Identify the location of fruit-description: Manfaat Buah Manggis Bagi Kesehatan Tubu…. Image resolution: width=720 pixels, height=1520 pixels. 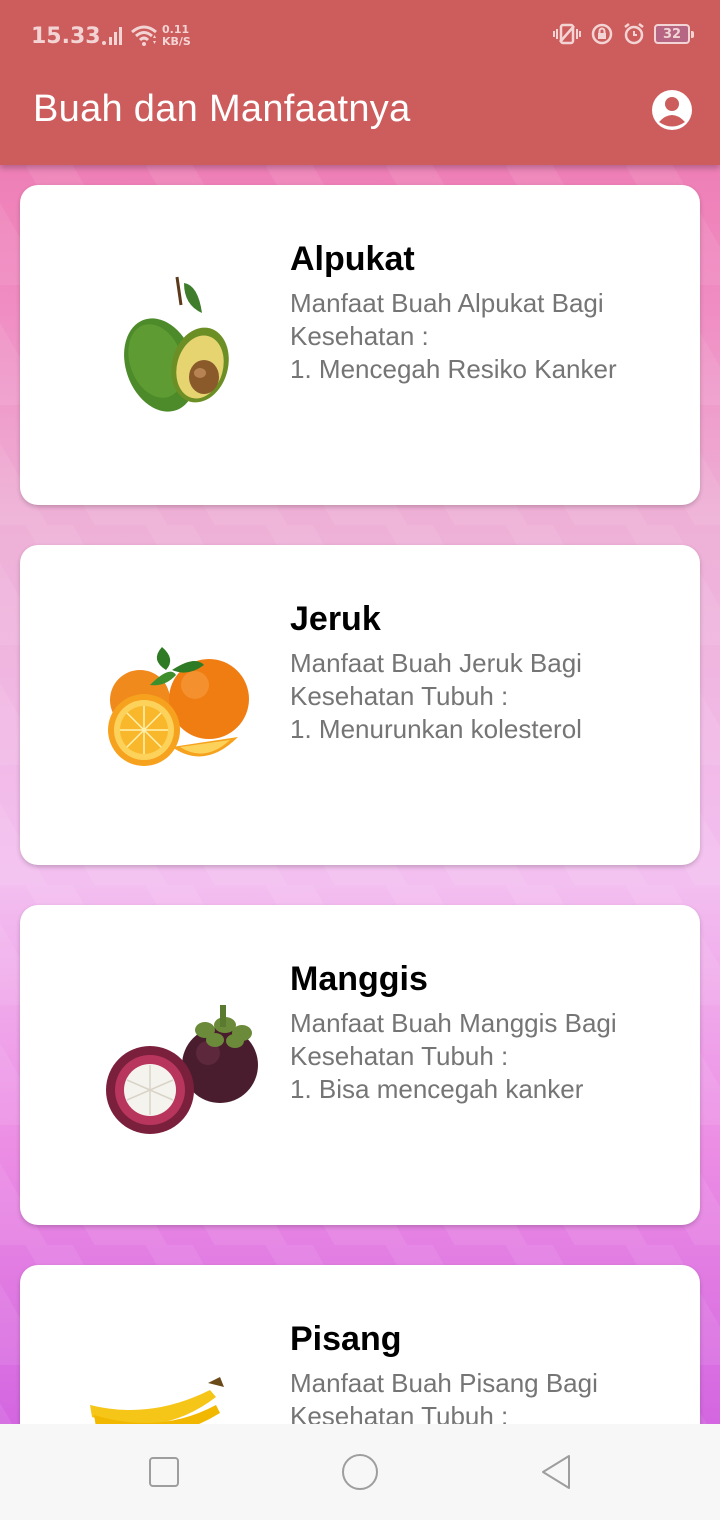
(453, 1056).